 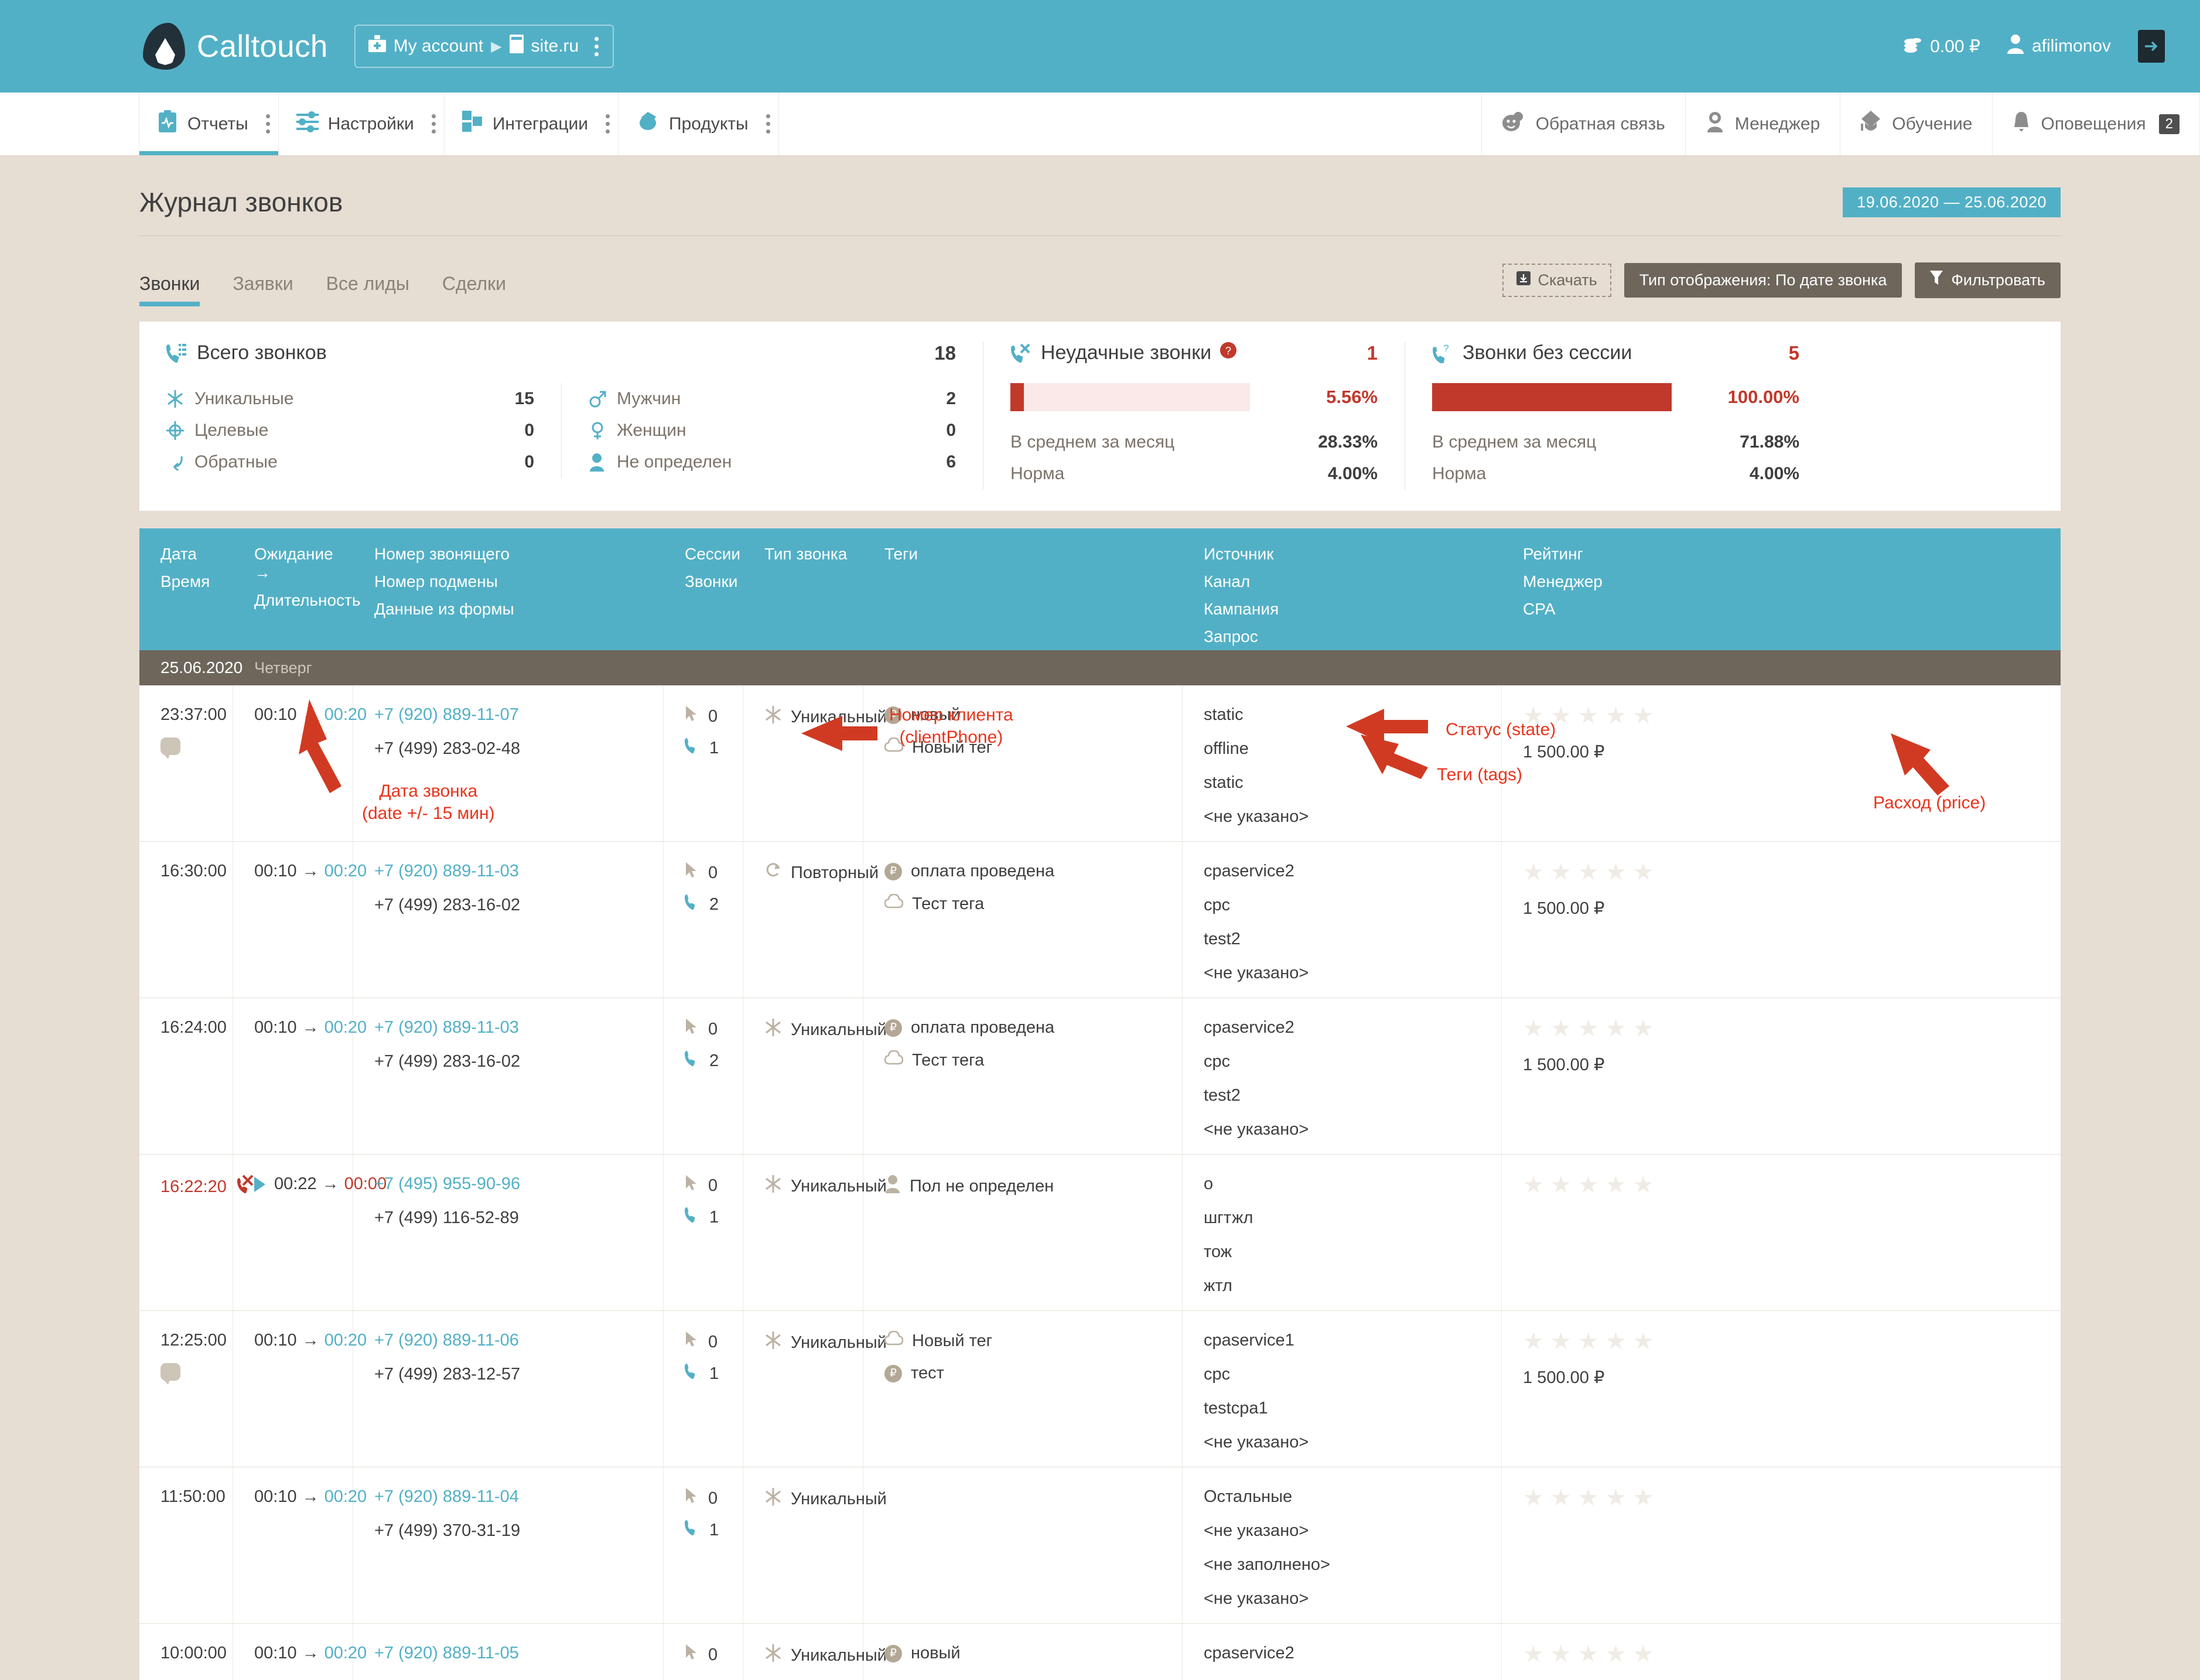 I want to click on brand-logo: Calltouch, so click(x=233, y=46).